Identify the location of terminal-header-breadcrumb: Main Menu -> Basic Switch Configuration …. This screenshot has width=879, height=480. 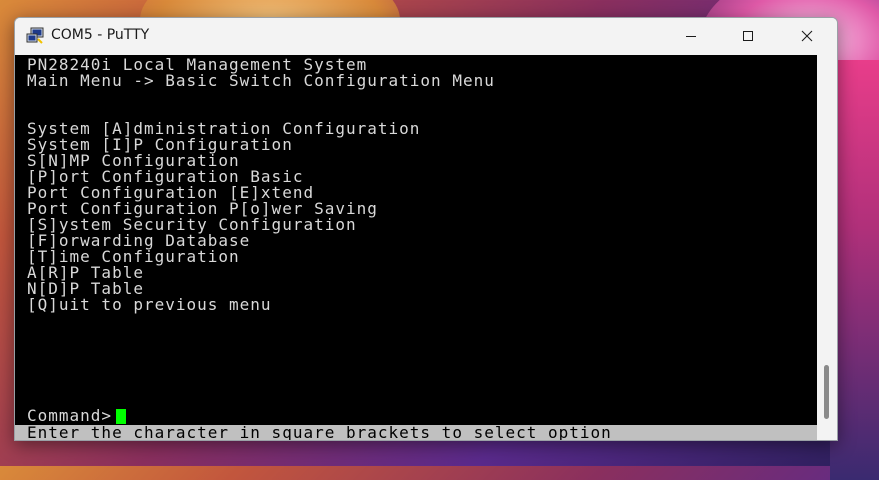
(261, 80).